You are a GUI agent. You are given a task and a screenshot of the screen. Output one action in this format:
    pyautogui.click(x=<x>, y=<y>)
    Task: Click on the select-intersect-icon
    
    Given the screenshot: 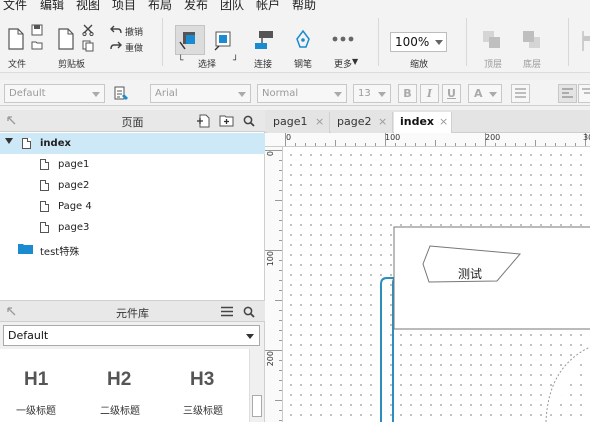 What is the action you would take?
    pyautogui.click(x=187, y=41)
    